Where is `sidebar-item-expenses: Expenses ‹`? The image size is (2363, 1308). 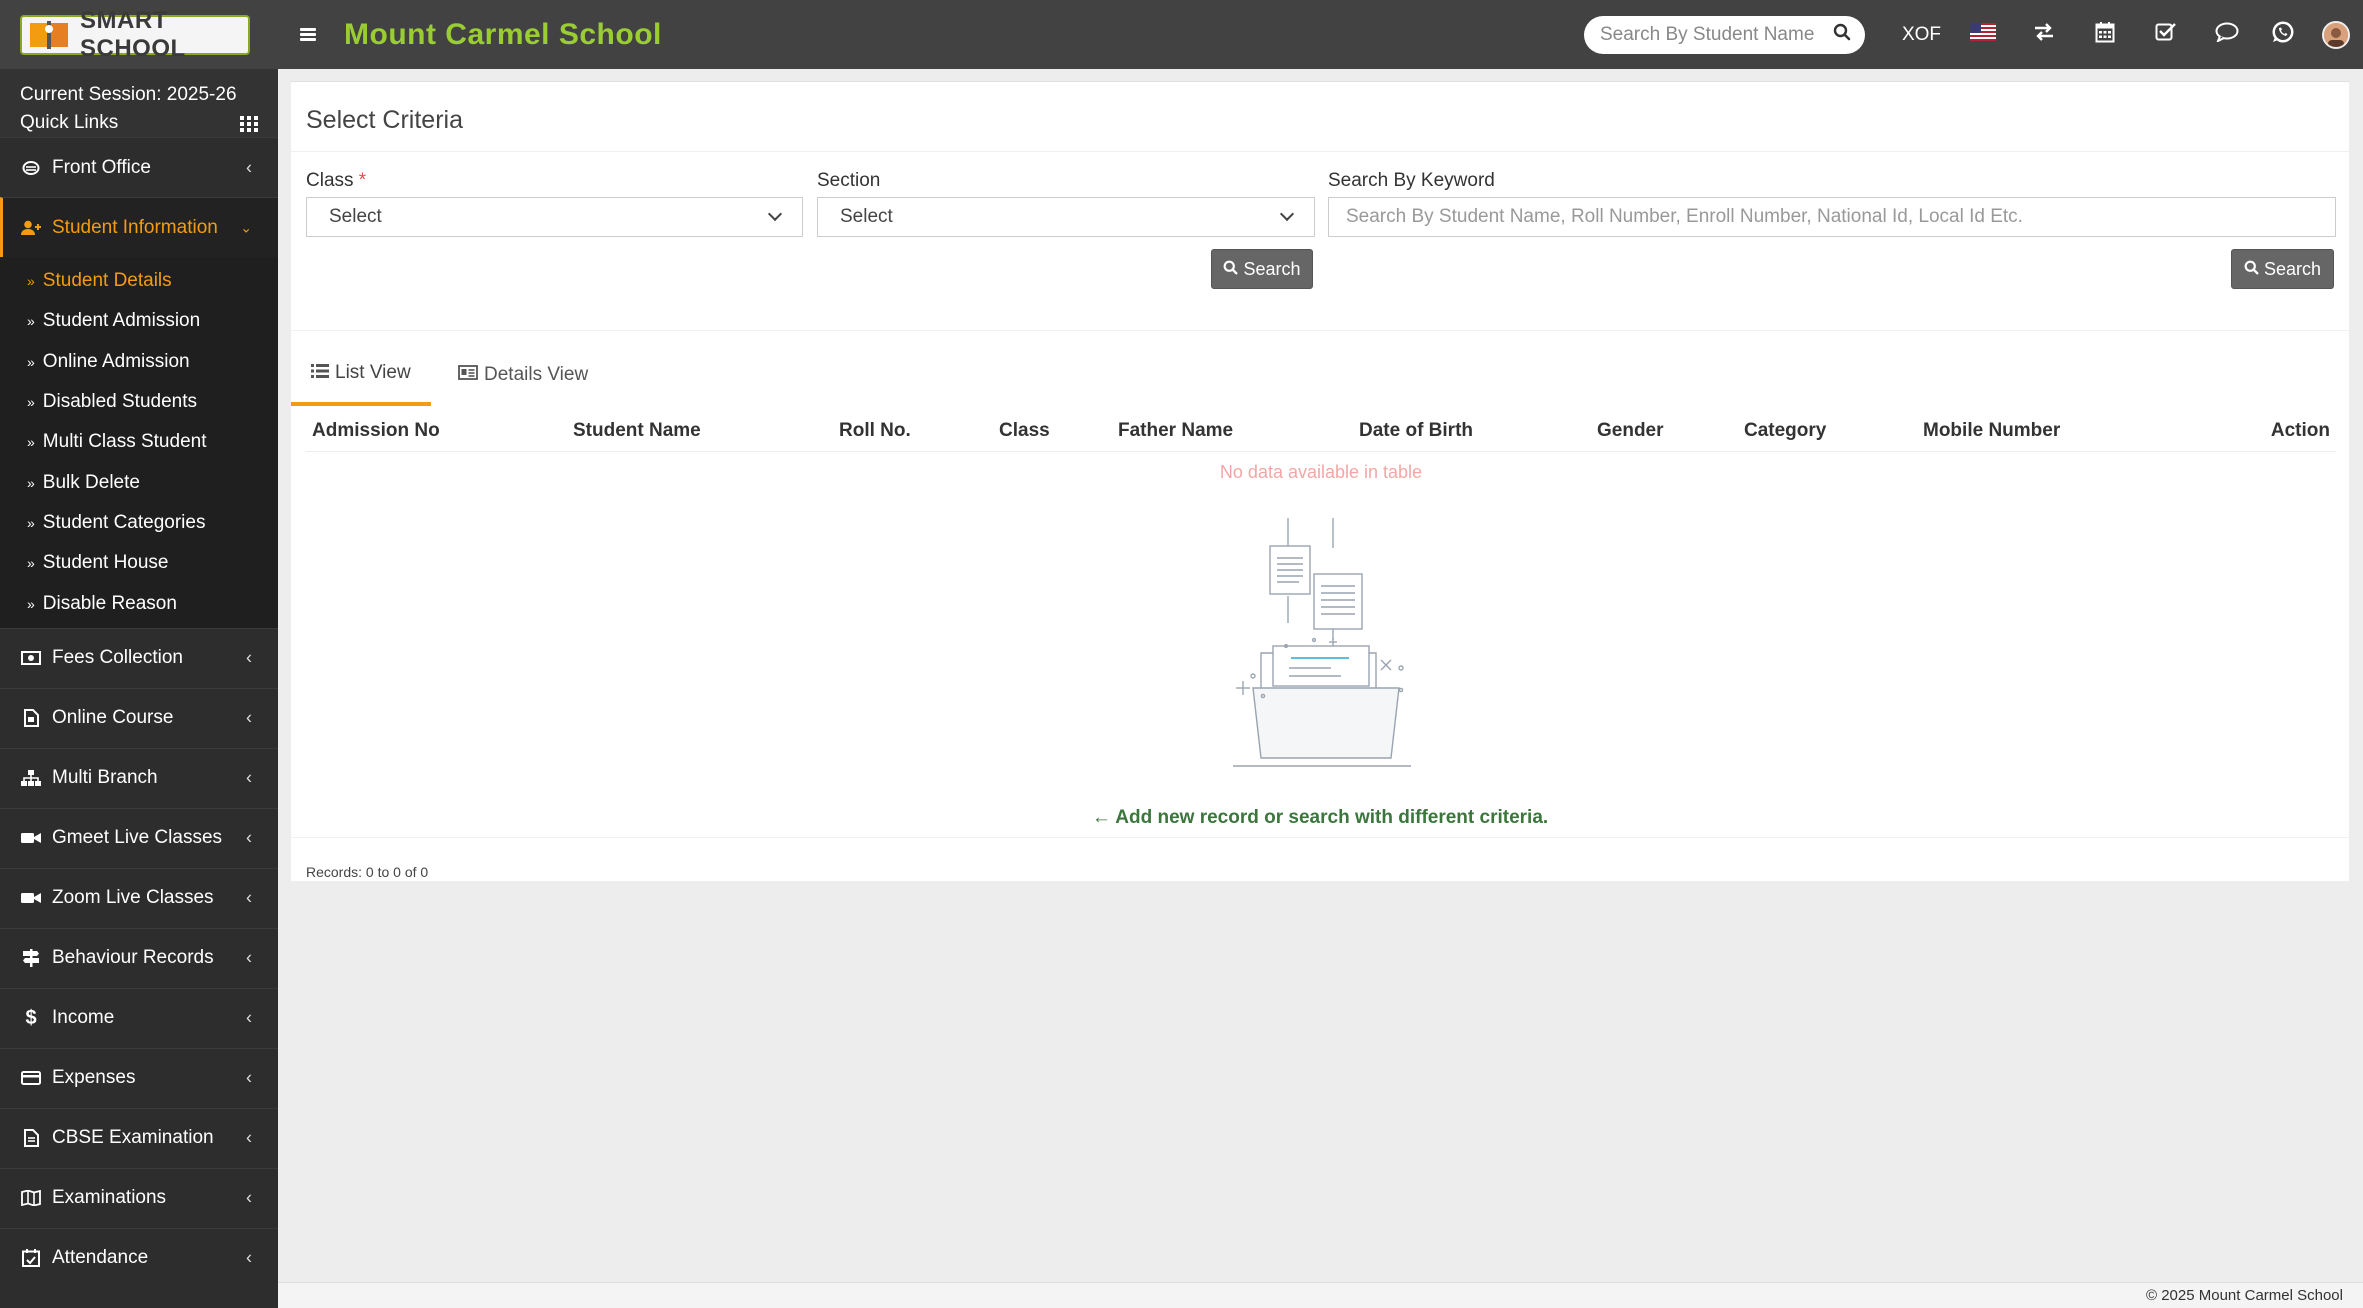
sidebar-item-expenses: Expenses ‹ is located at coordinates (139, 1077).